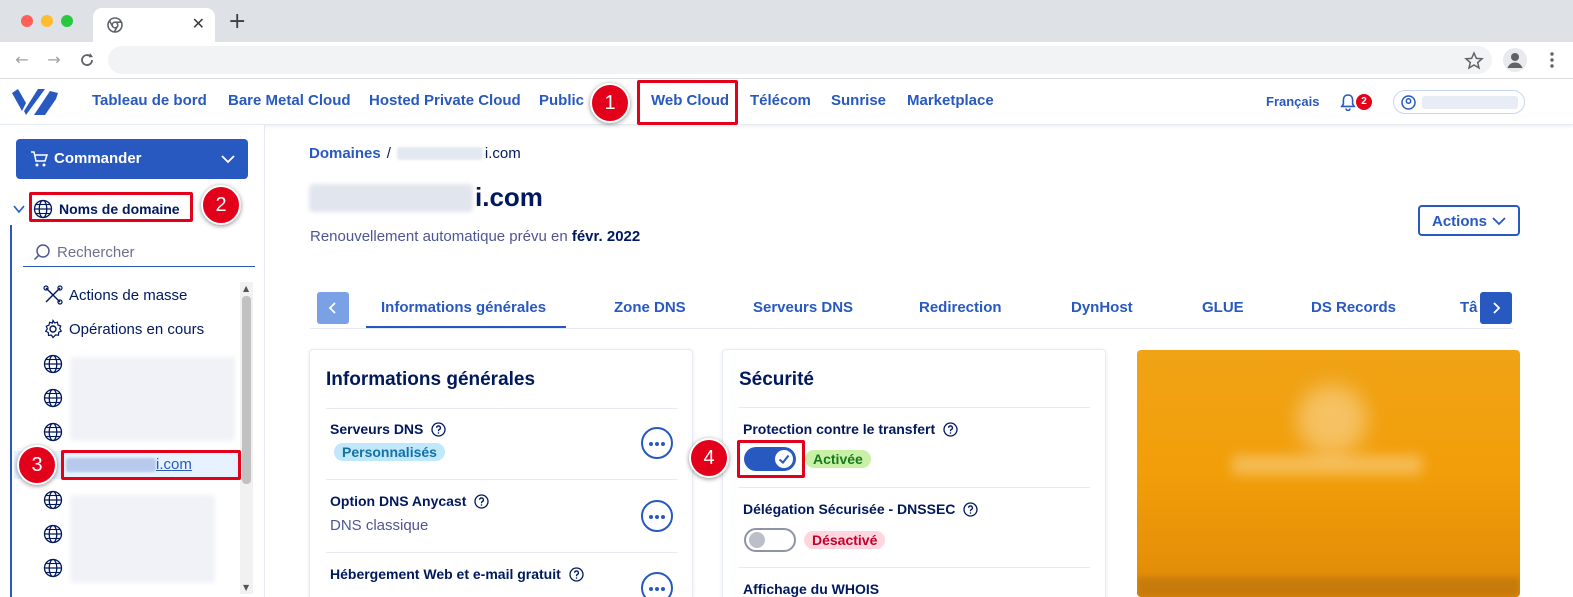 Image resolution: width=1573 pixels, height=597 pixels. Describe the element at coordinates (800, 60) in the screenshot. I see `url-field` at that location.